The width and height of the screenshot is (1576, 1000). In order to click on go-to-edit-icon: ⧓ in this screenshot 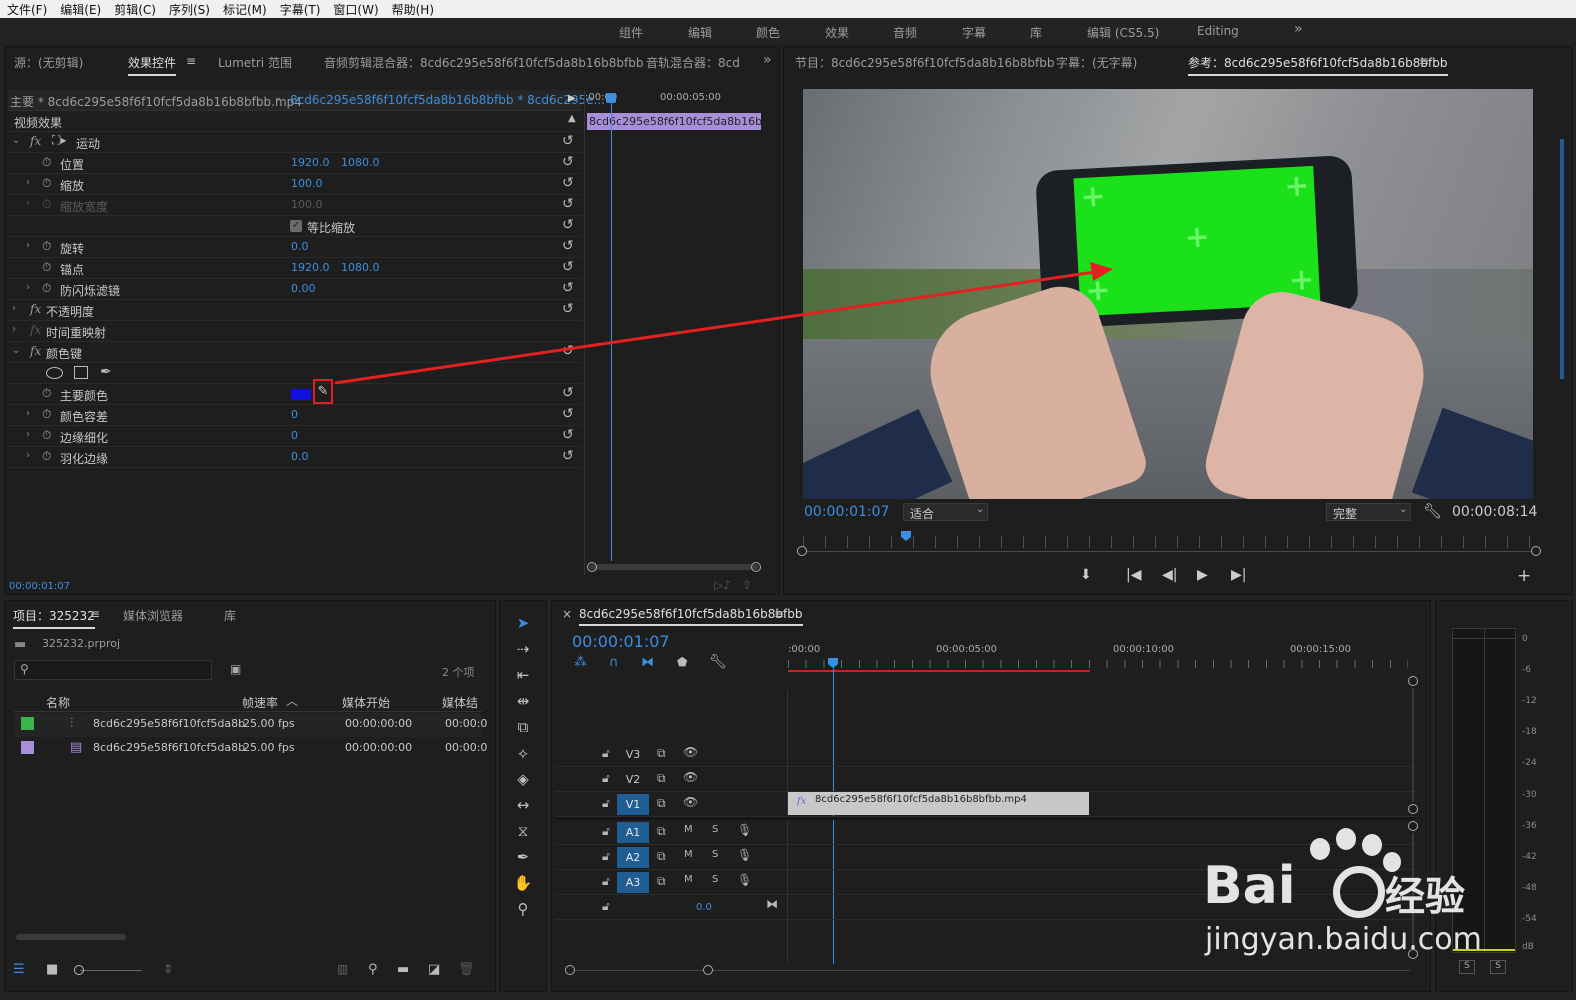, I will do `click(772, 904)`.